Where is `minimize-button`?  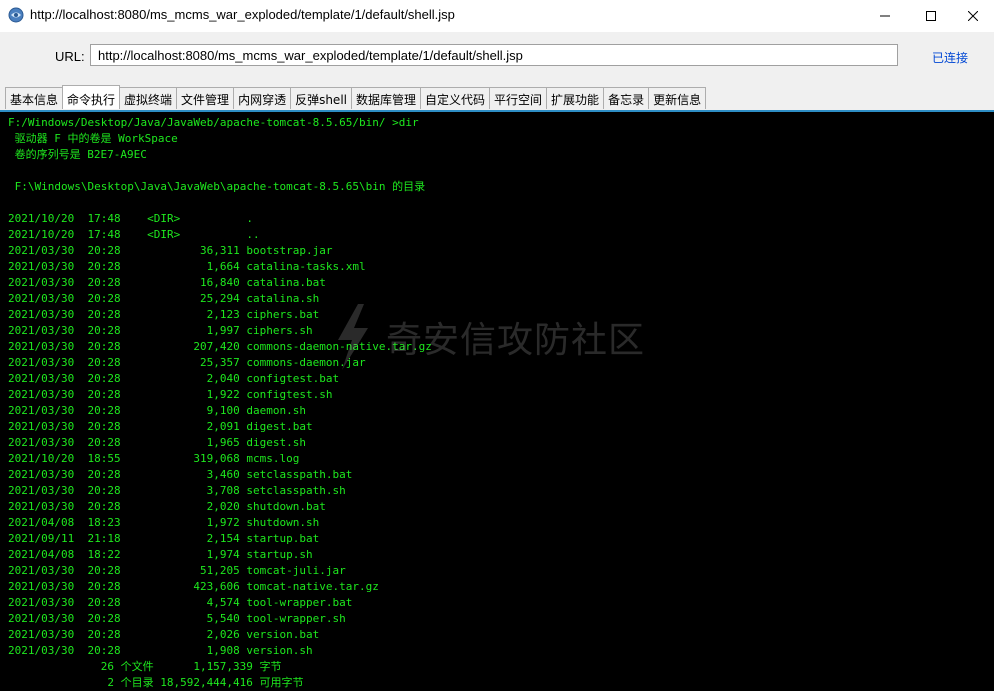 minimize-button is located at coordinates (885, 16).